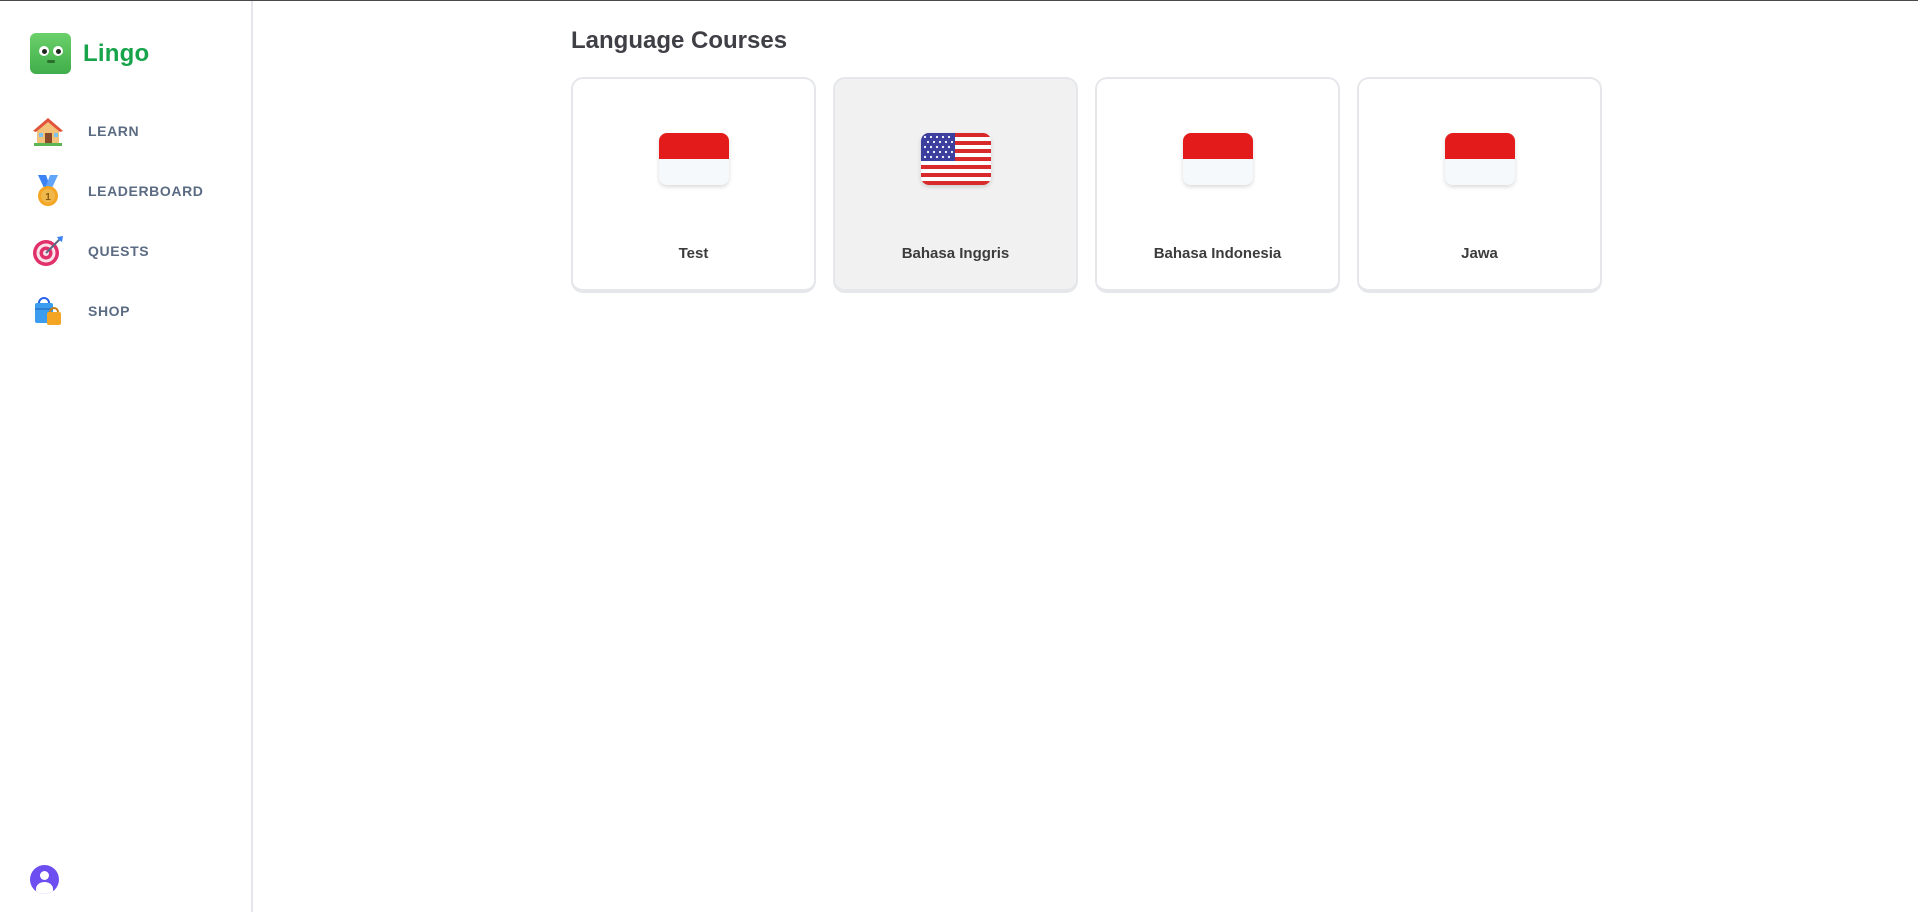 This screenshot has height=912, width=1918. Describe the element at coordinates (48, 131) in the screenshot. I see `house-icon` at that location.